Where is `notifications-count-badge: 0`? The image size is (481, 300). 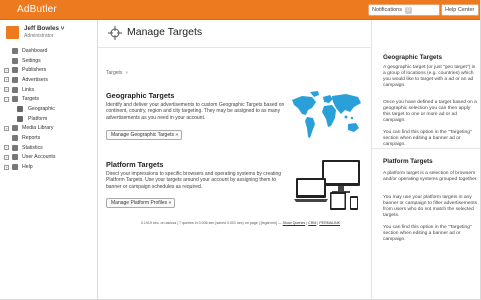 notifications-count-badge: 0 is located at coordinates (408, 10).